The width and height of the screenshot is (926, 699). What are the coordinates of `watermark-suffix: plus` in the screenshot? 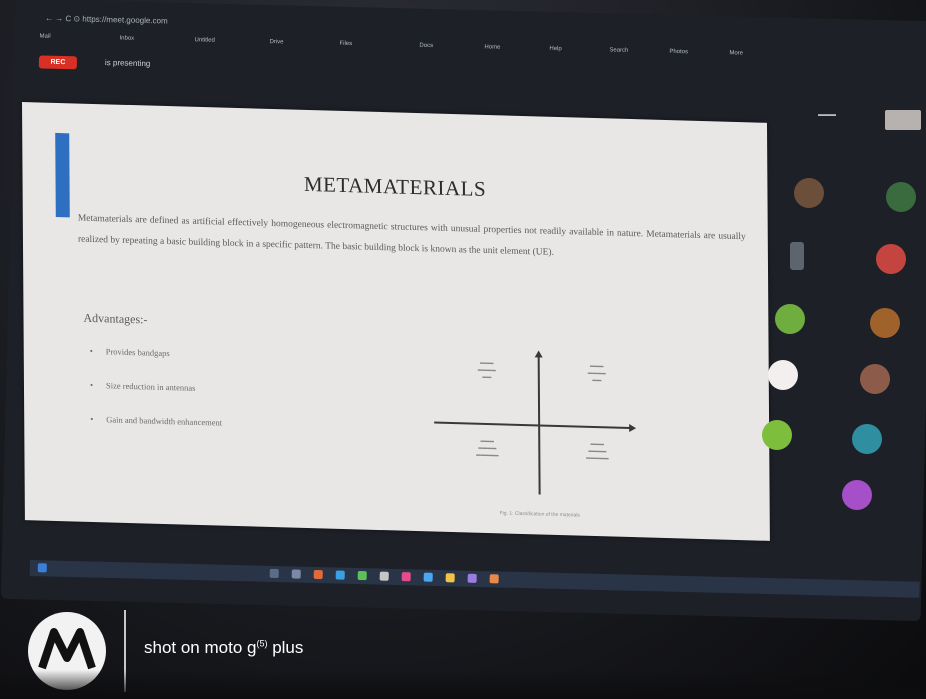 It's located at (285, 647).